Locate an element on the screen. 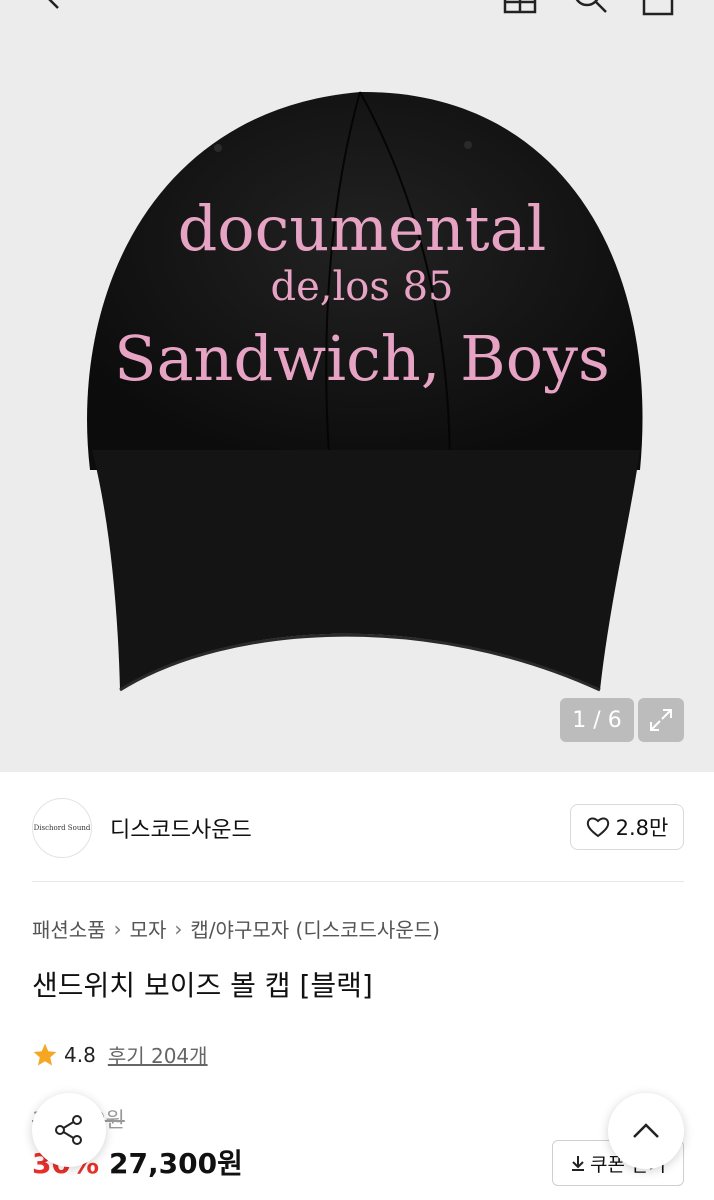 The height and width of the screenshot is (1200, 714). breadcrumb: 패션소품 › 모자 › 캡/야구모자 (디스코드사운드) is located at coordinates (236, 928).